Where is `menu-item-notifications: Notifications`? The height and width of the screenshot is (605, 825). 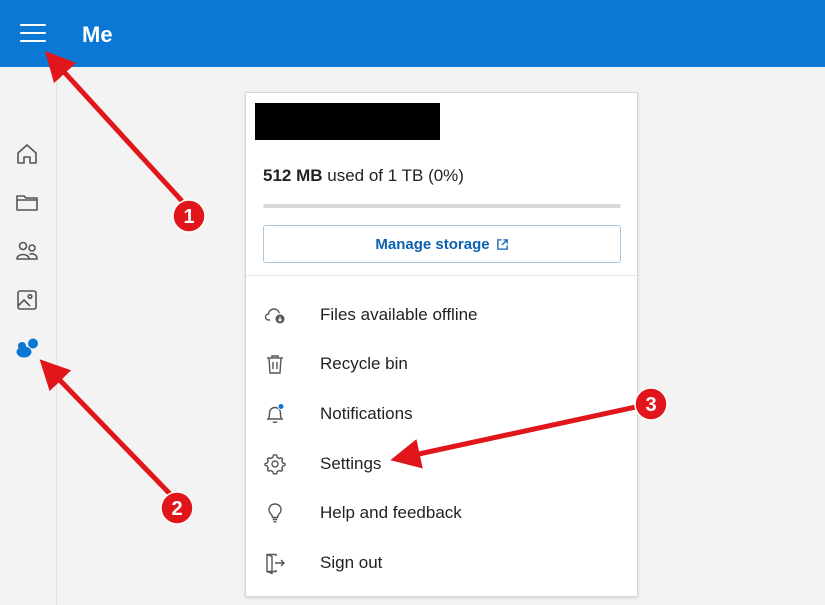
menu-item-notifications: Notifications is located at coordinates (441, 414).